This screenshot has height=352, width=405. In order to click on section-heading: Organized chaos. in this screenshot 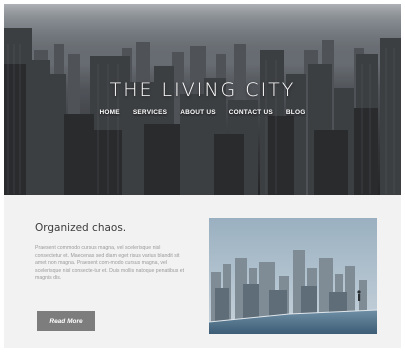, I will do `click(81, 228)`.